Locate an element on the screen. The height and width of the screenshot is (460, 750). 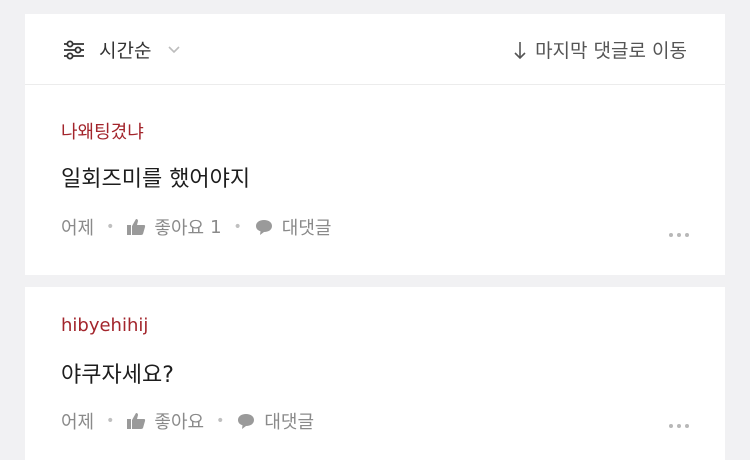
arrow-down-icon is located at coordinates (520, 50).